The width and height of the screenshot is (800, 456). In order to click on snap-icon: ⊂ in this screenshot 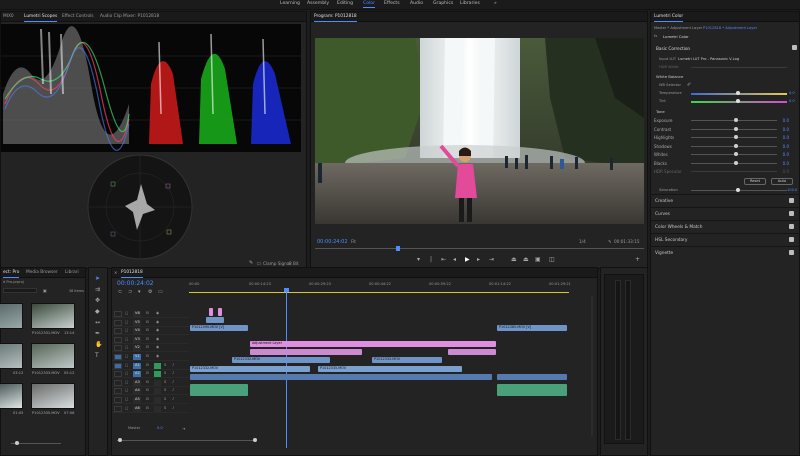, I will do `click(120, 292)`.